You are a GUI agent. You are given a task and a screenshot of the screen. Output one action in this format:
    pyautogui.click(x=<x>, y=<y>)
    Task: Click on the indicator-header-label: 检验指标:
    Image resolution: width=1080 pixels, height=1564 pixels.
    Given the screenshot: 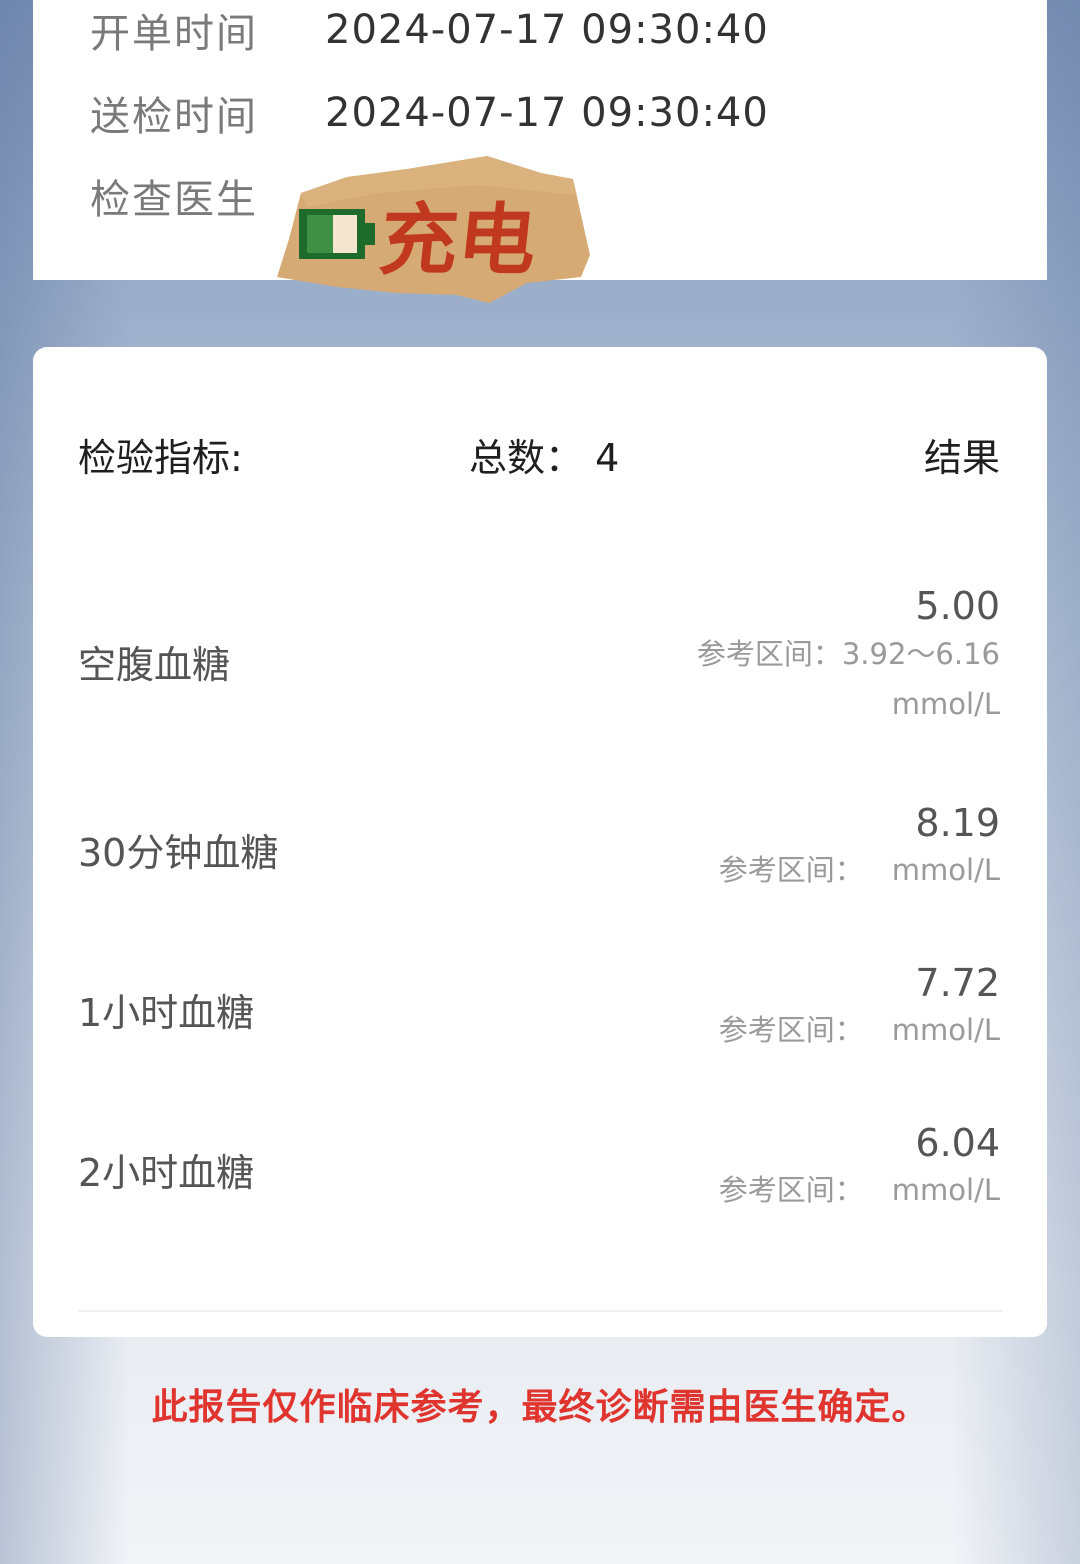 What is the action you would take?
    pyautogui.click(x=160, y=458)
    